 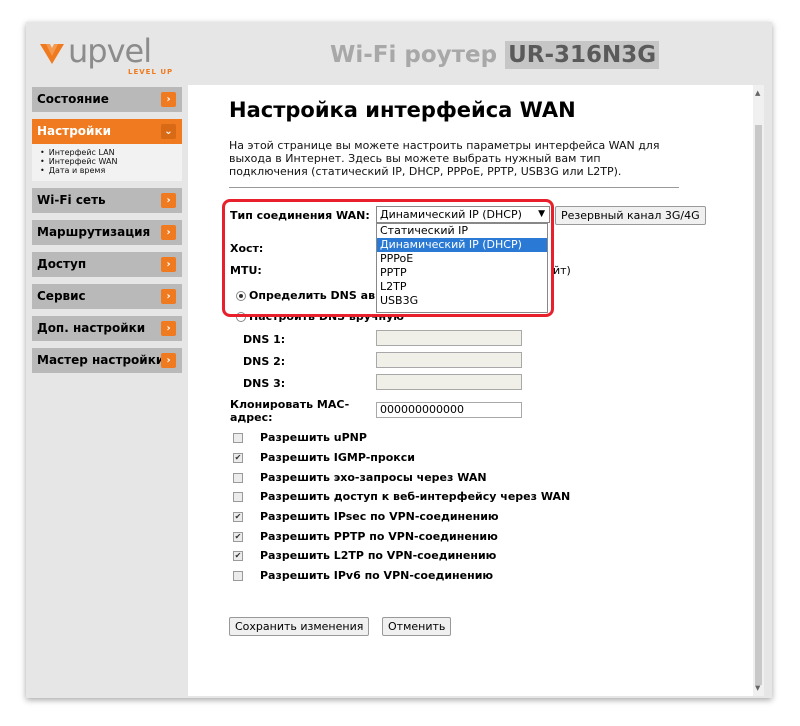 What do you see at coordinates (417, 626) in the screenshot?
I see `cancel-button: Отменить` at bounding box center [417, 626].